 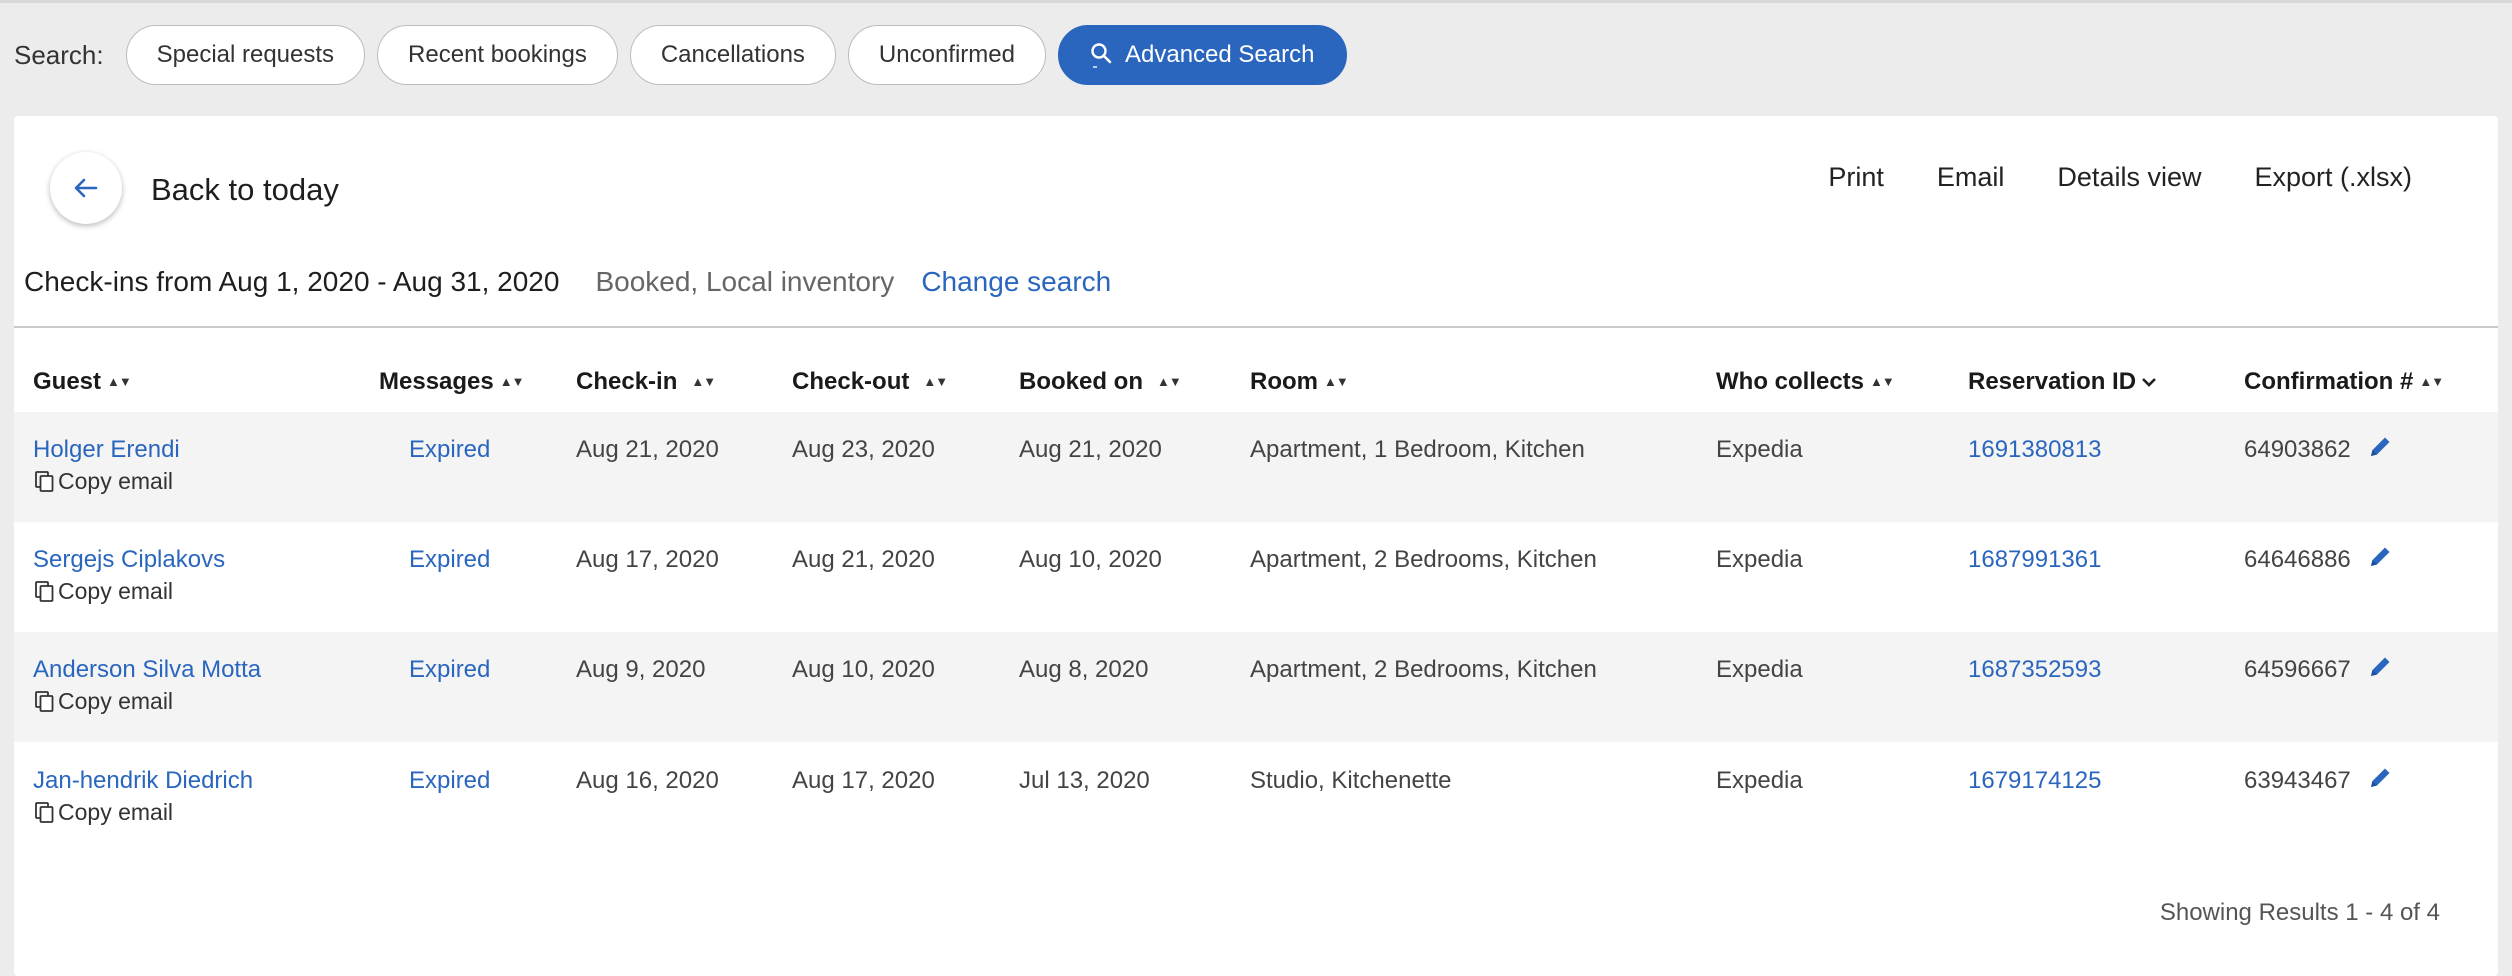 I want to click on room-type: Studio, Kitchenette, so click(x=1351, y=780).